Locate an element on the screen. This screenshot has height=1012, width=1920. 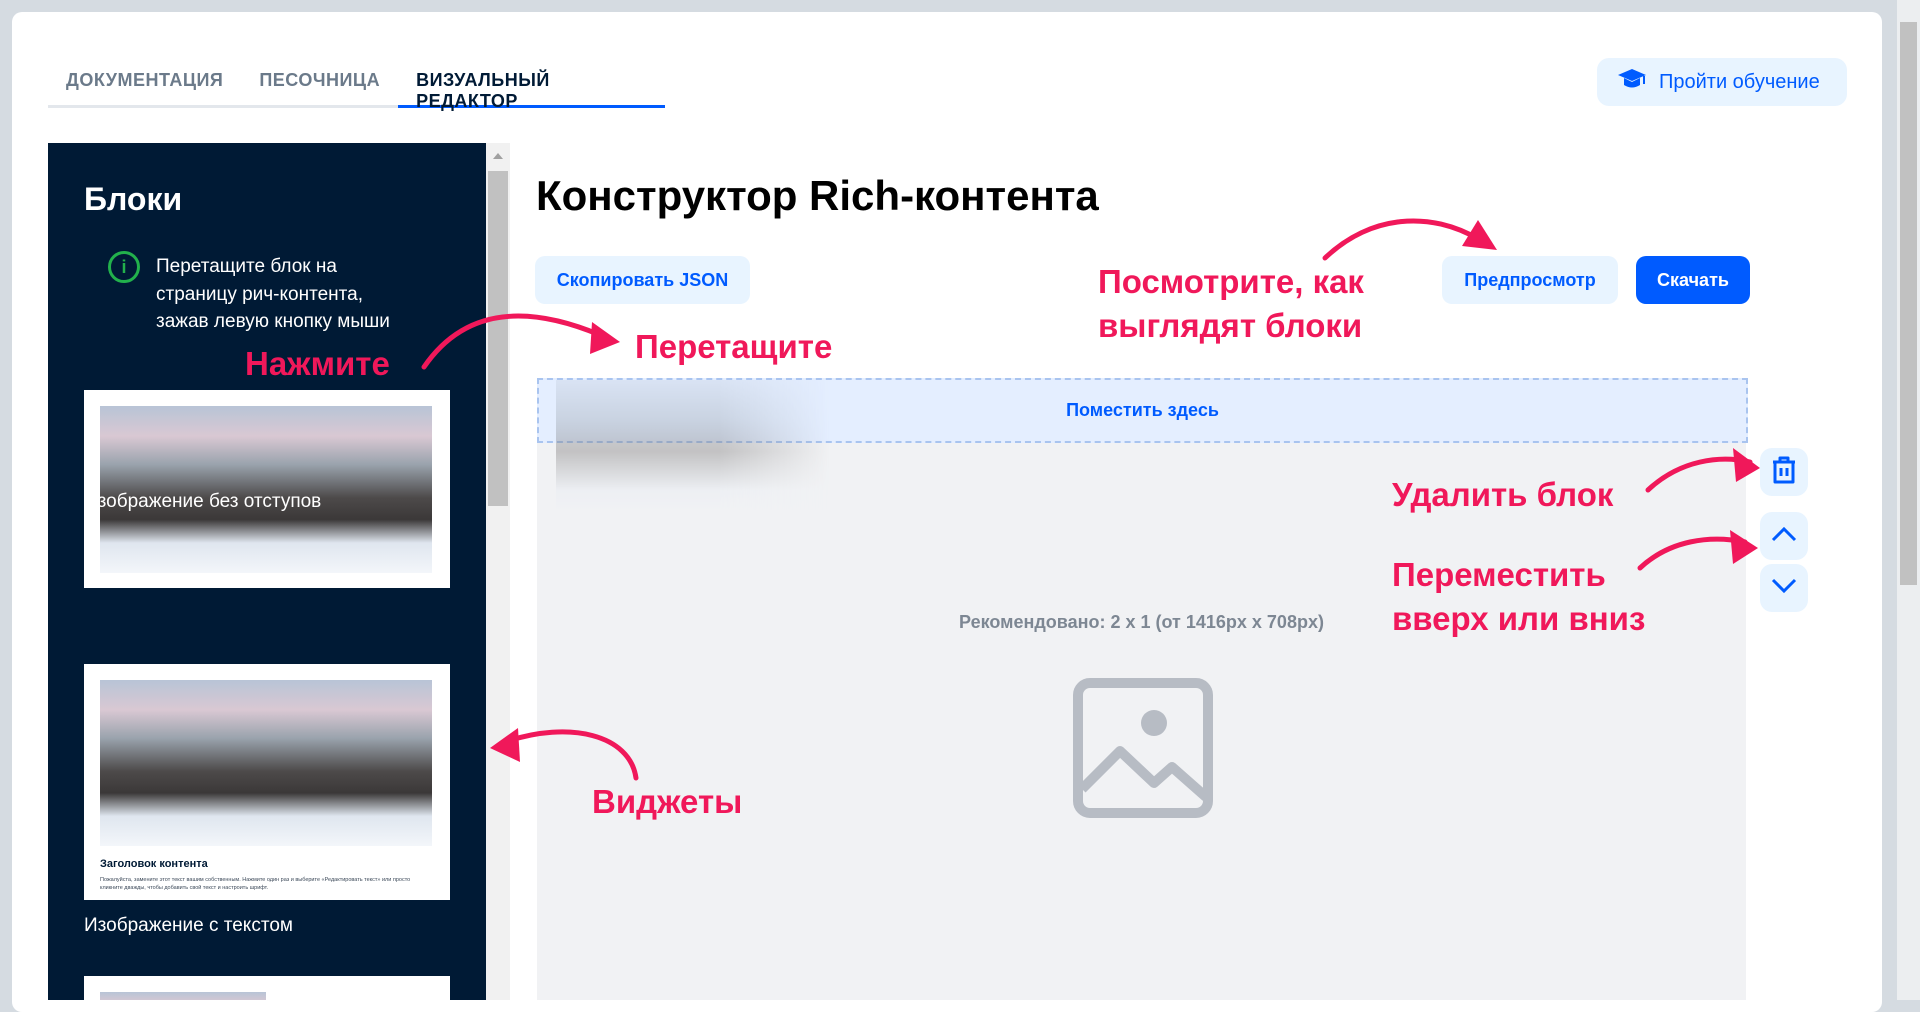
scroll-up-arrow-icon is located at coordinates (498, 156).